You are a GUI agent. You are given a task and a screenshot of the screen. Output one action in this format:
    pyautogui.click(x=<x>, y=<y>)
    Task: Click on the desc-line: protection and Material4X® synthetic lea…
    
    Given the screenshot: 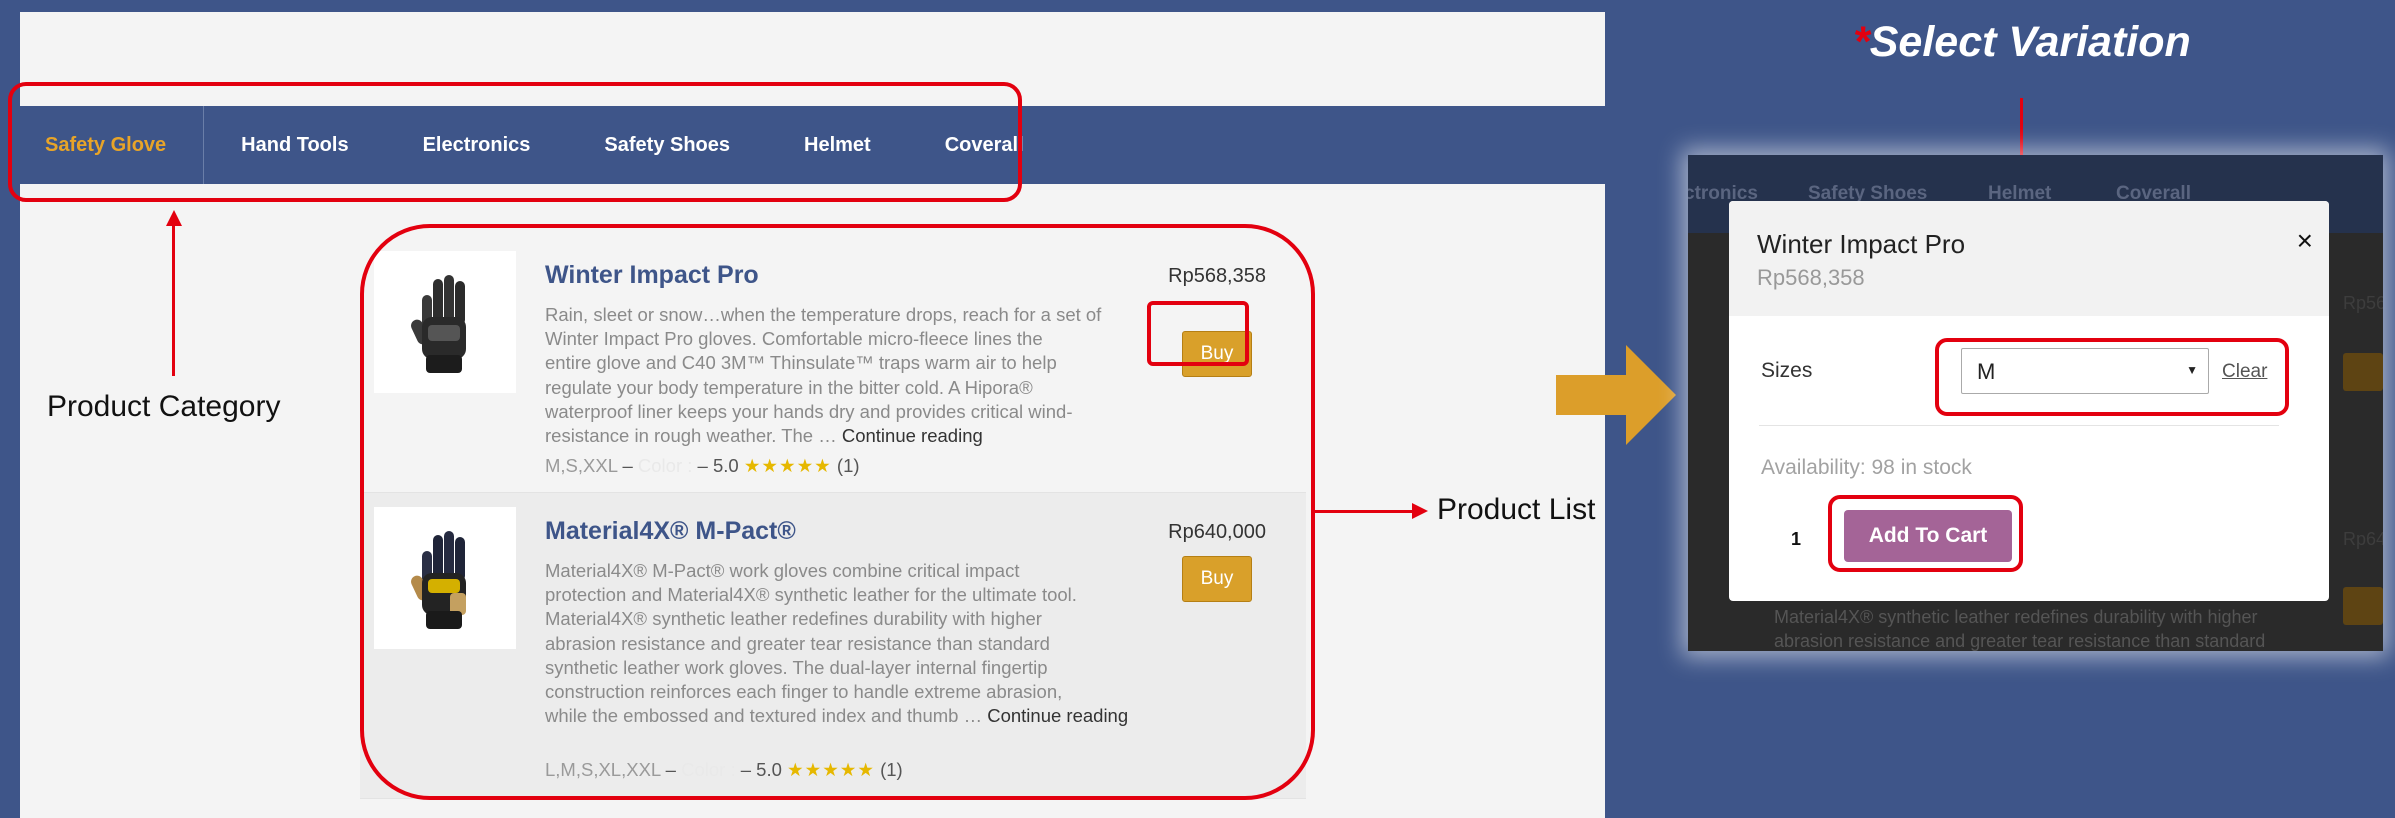 What is the action you would take?
    pyautogui.click(x=811, y=595)
    